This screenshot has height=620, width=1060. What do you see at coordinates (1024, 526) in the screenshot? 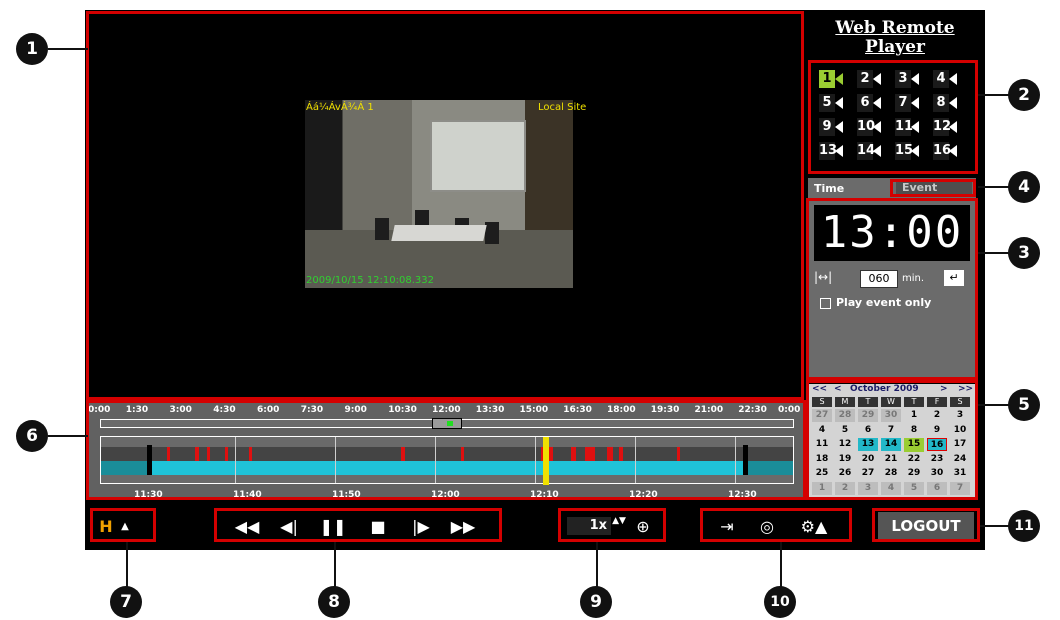
I see `callout-11: 11` at bounding box center [1024, 526].